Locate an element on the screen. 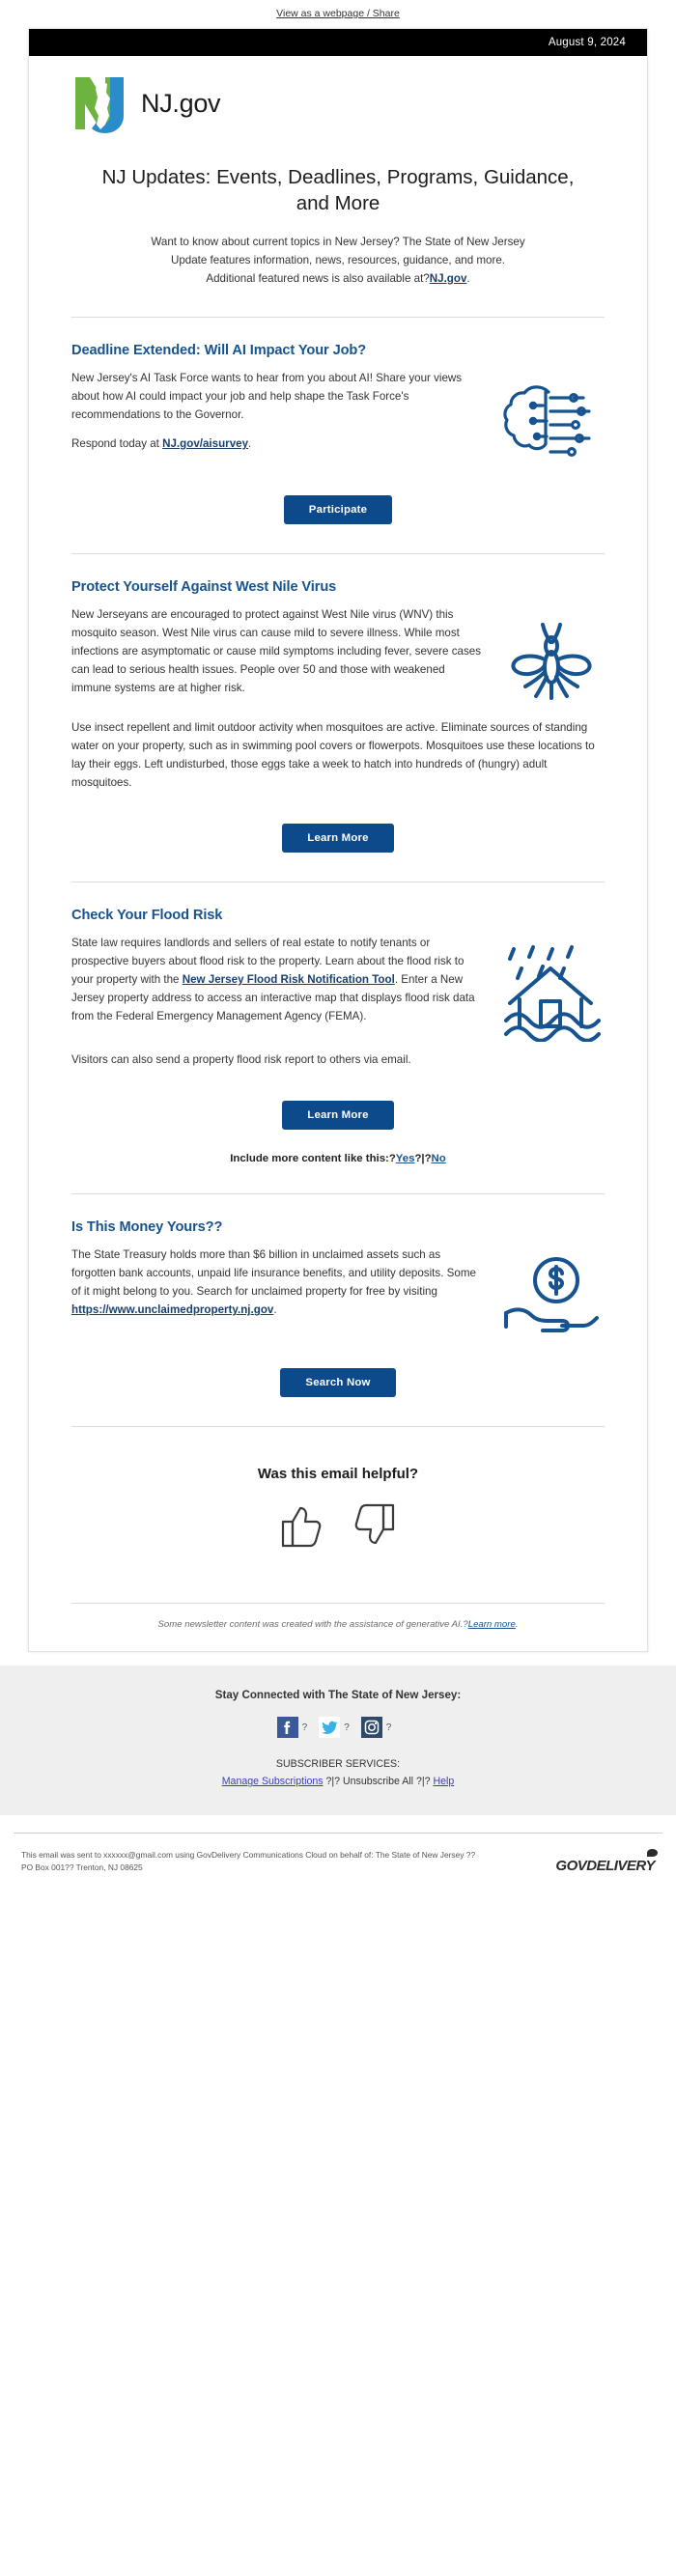  subscriber-services-label: SUBSCRIBER SERVICES: is located at coordinates (338, 1765).